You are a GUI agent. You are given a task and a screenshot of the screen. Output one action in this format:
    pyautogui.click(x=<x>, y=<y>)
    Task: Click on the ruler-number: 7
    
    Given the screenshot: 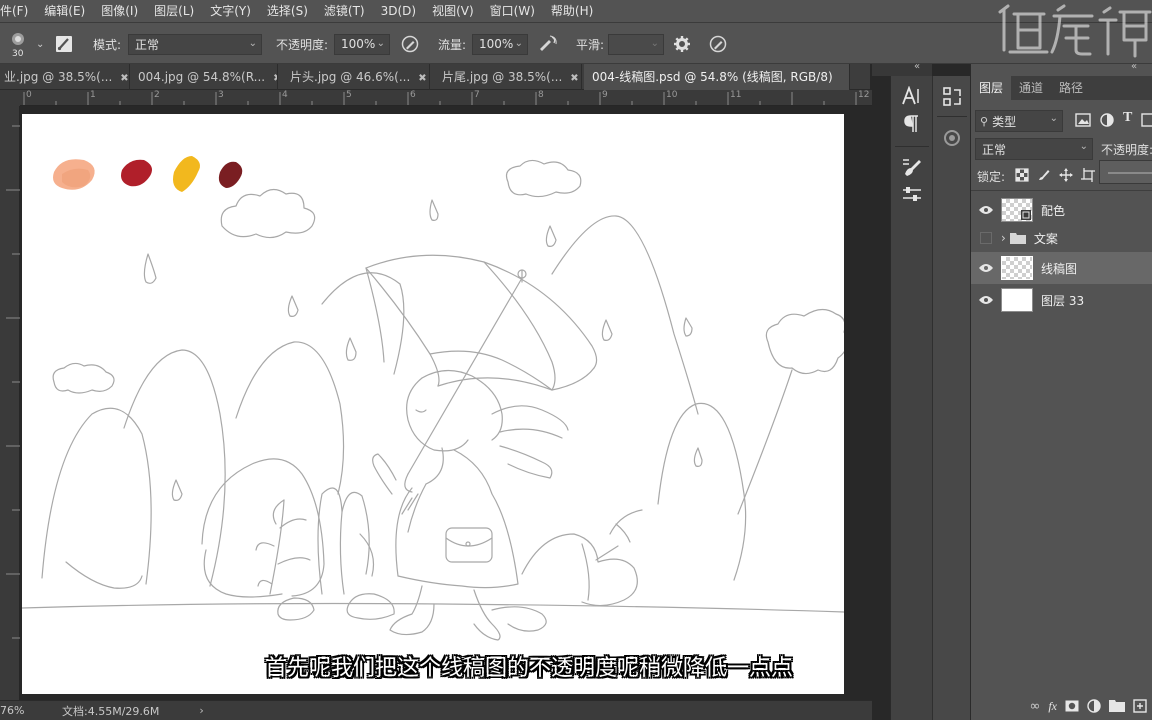 What is the action you would take?
    pyautogui.click(x=477, y=95)
    